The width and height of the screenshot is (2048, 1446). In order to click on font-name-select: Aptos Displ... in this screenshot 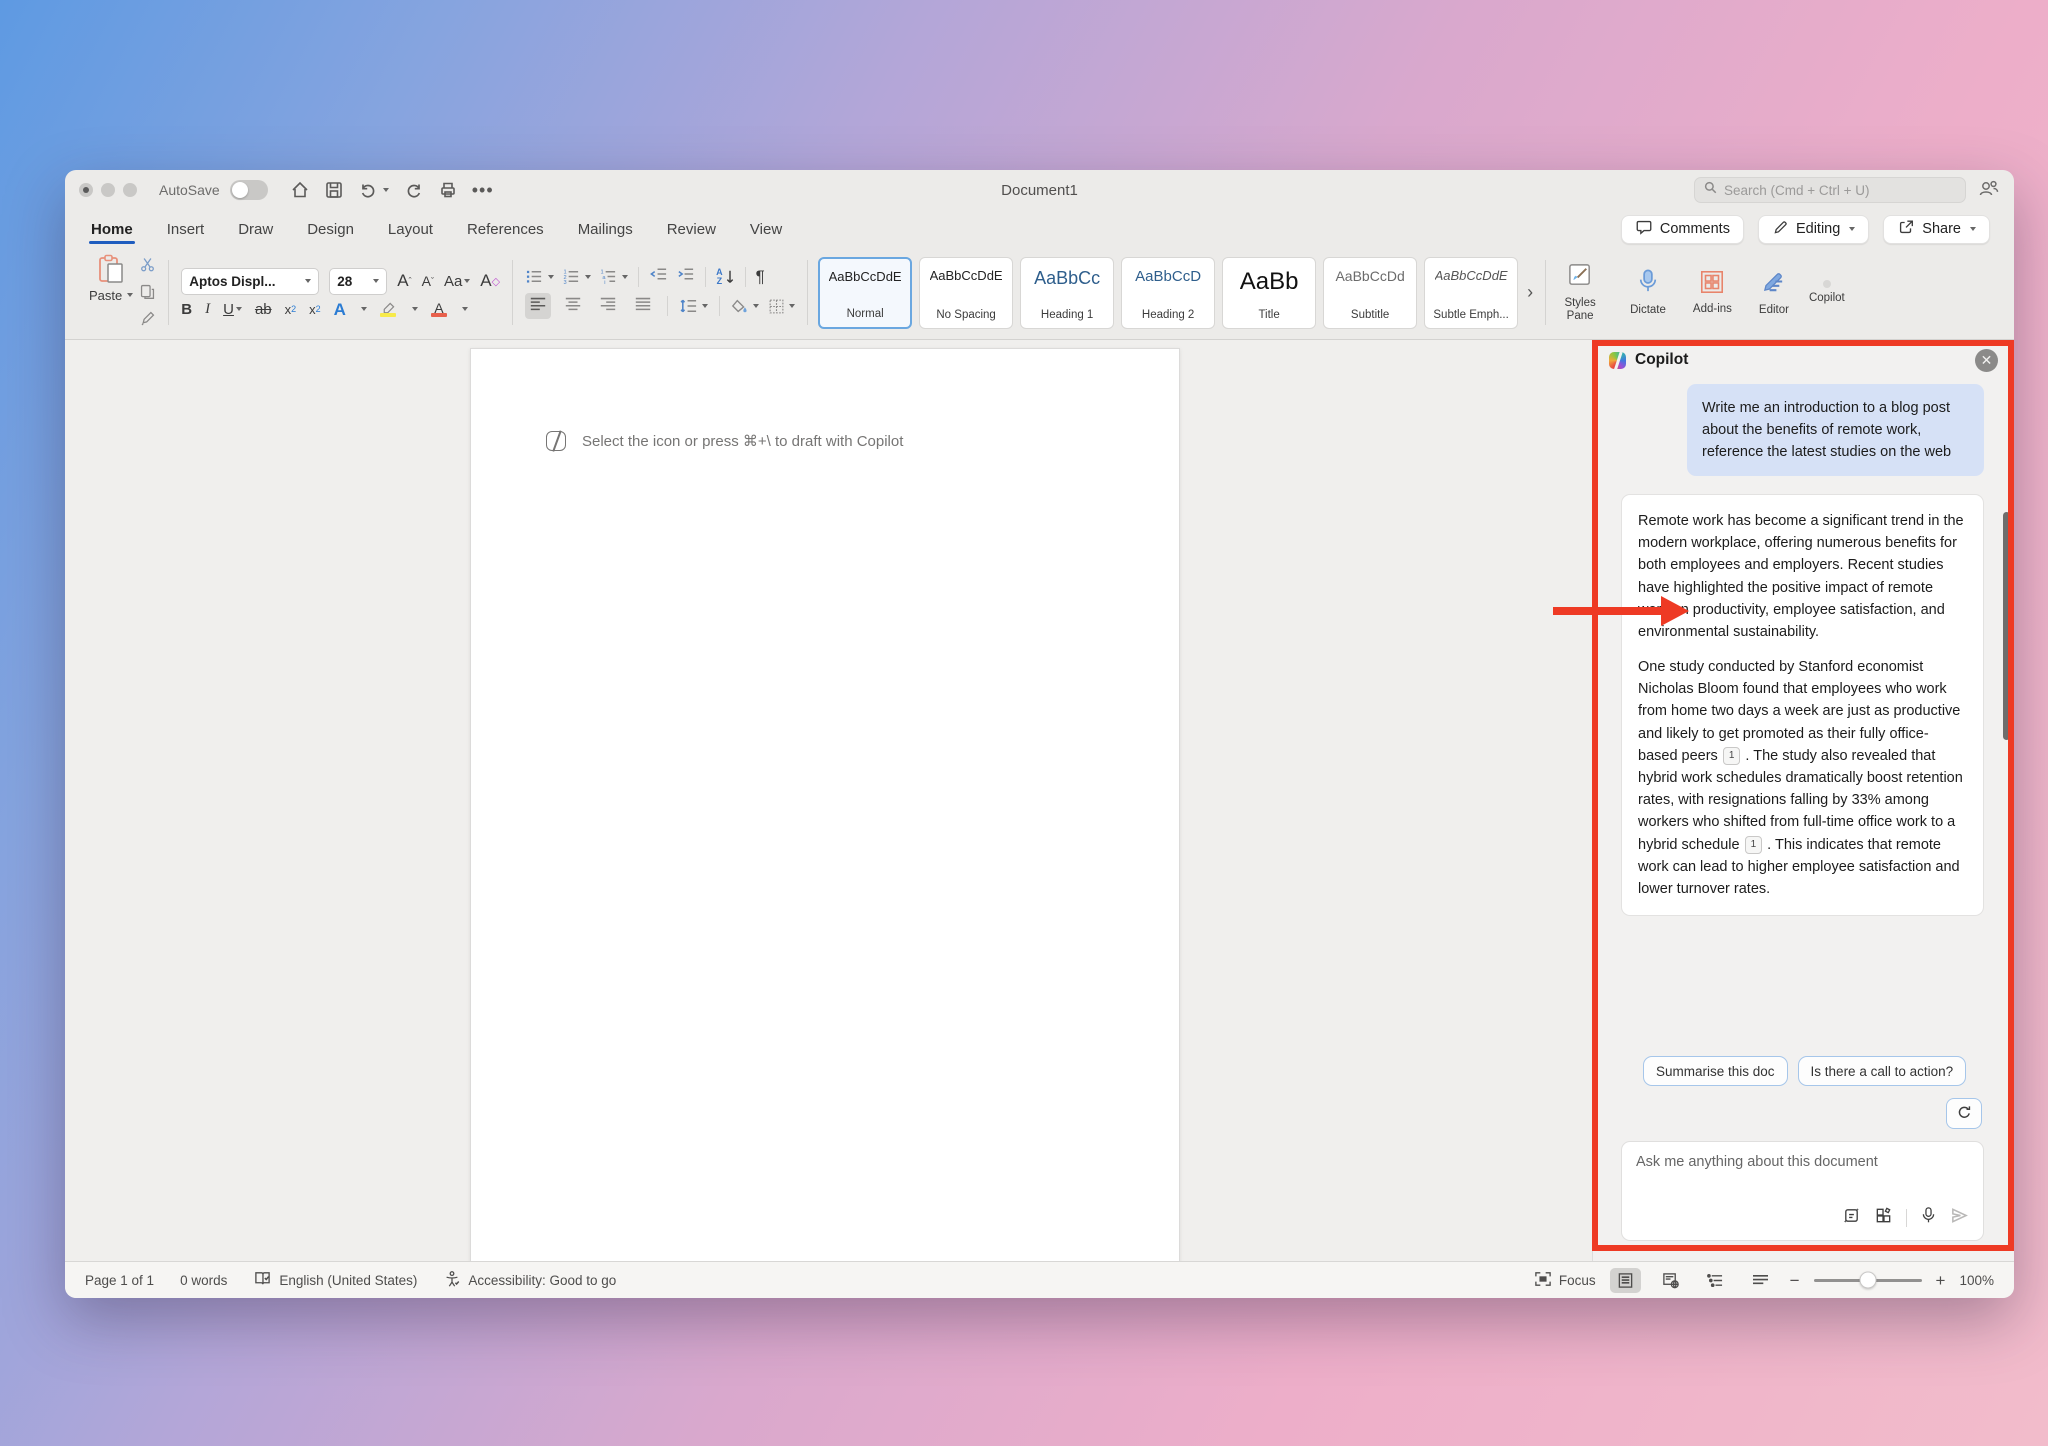, I will do `click(250, 281)`.